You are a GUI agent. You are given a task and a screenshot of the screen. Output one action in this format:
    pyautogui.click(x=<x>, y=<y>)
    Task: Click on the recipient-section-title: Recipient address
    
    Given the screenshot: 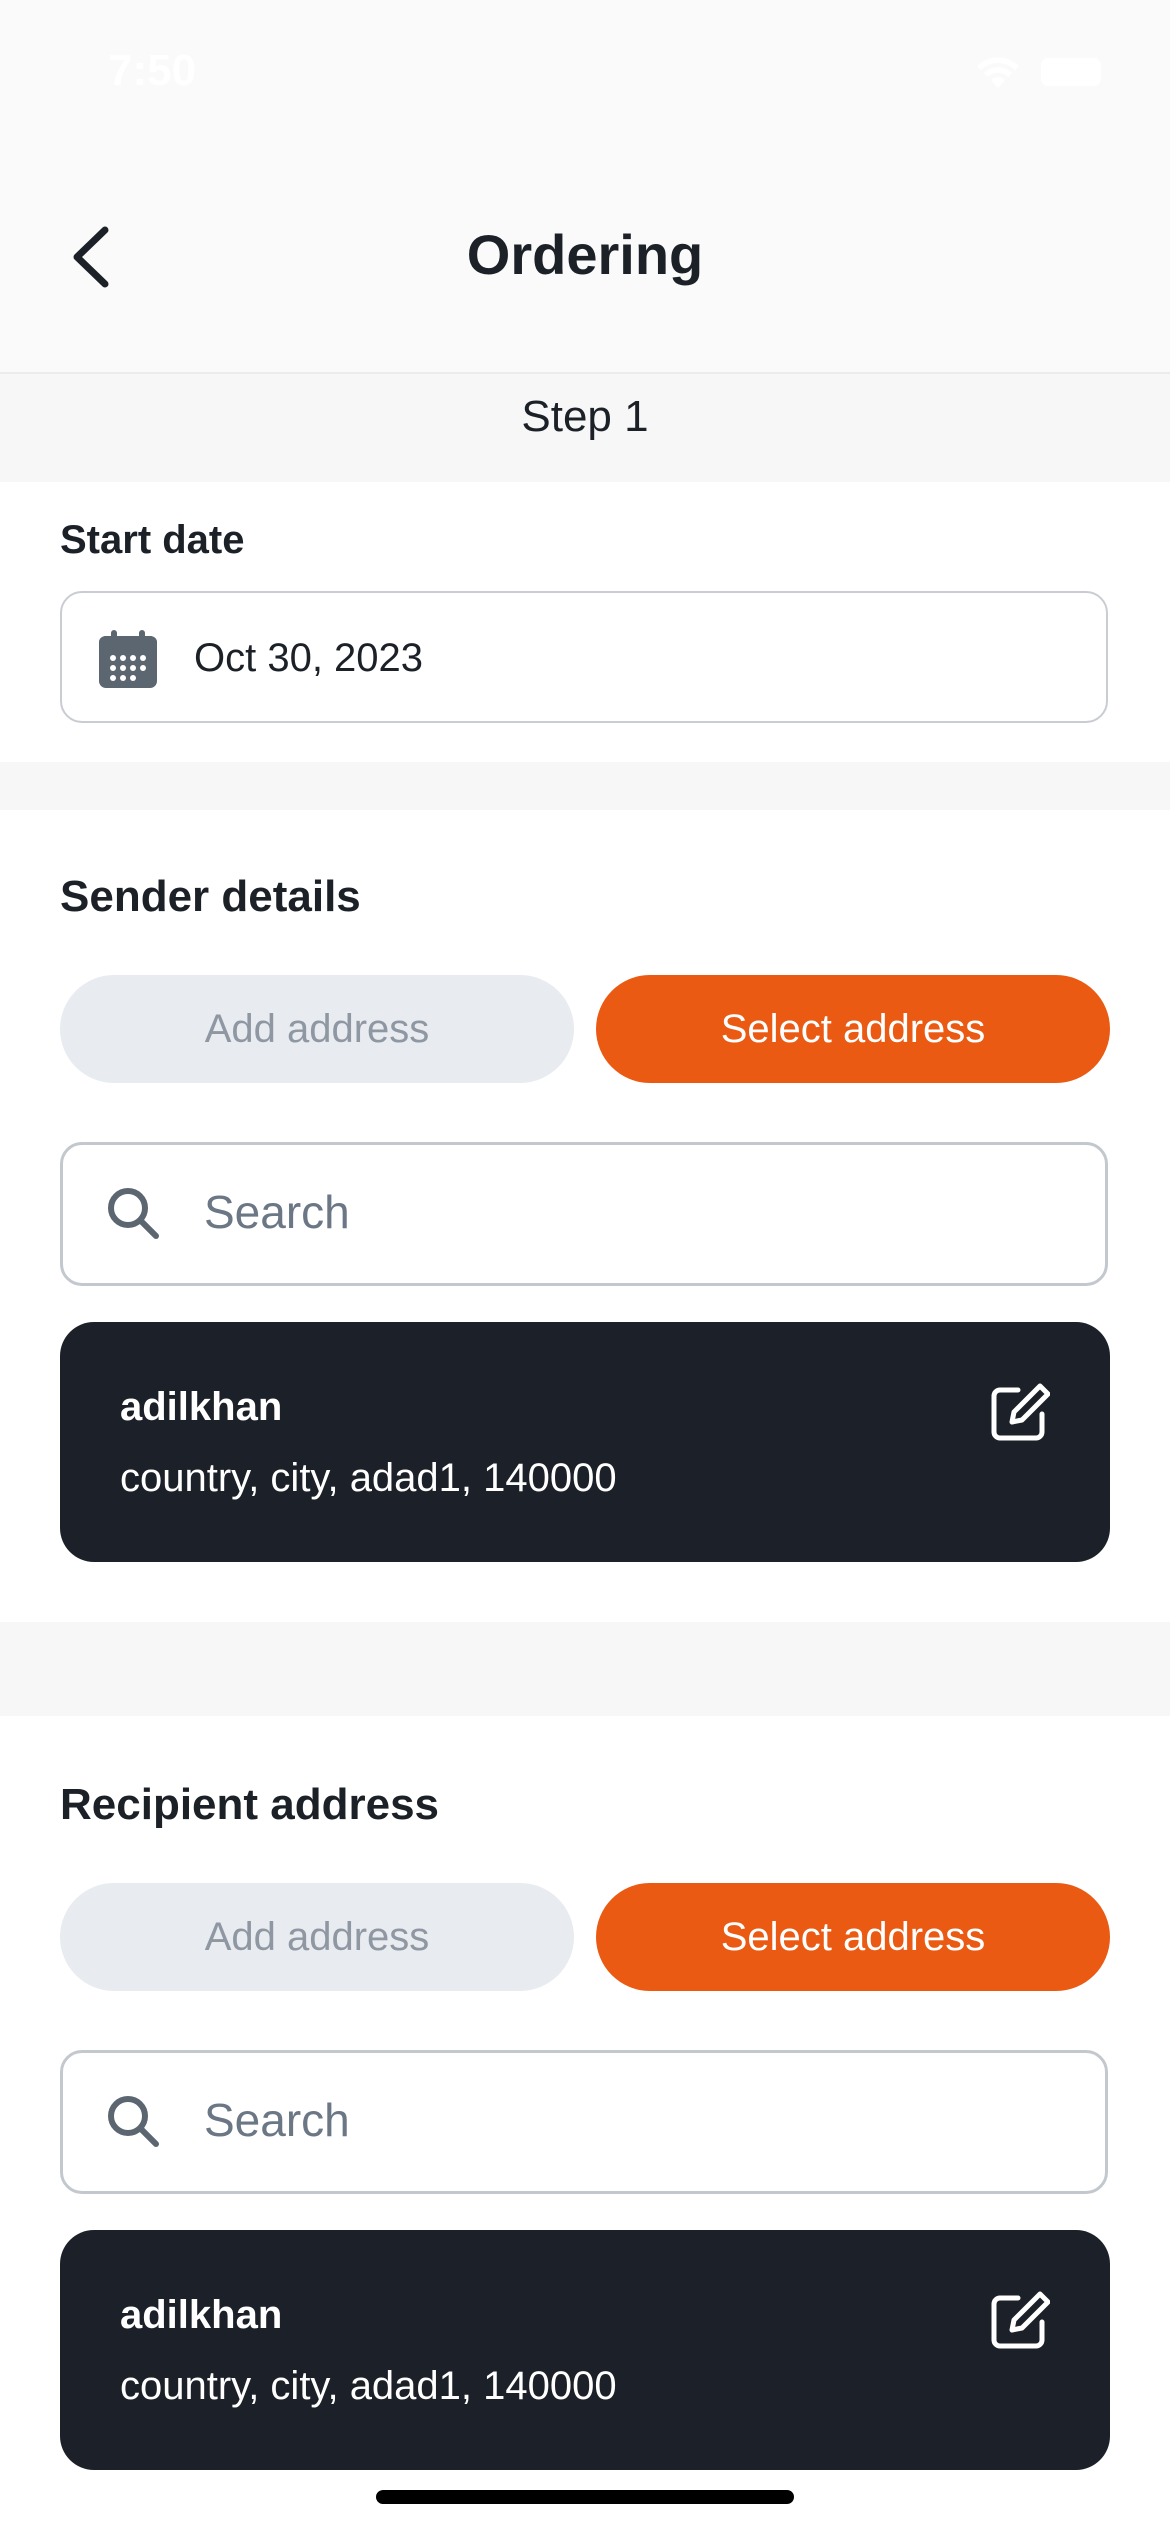 What is the action you would take?
    pyautogui.click(x=250, y=1804)
    